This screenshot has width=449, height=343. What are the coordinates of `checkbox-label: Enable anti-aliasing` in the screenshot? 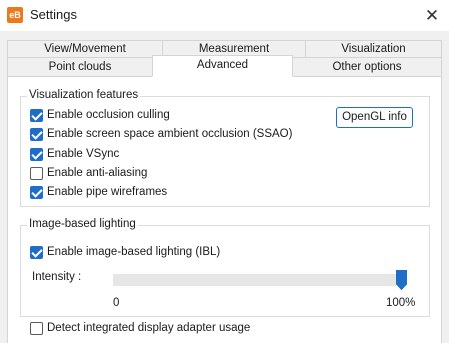 It's located at (97, 173).